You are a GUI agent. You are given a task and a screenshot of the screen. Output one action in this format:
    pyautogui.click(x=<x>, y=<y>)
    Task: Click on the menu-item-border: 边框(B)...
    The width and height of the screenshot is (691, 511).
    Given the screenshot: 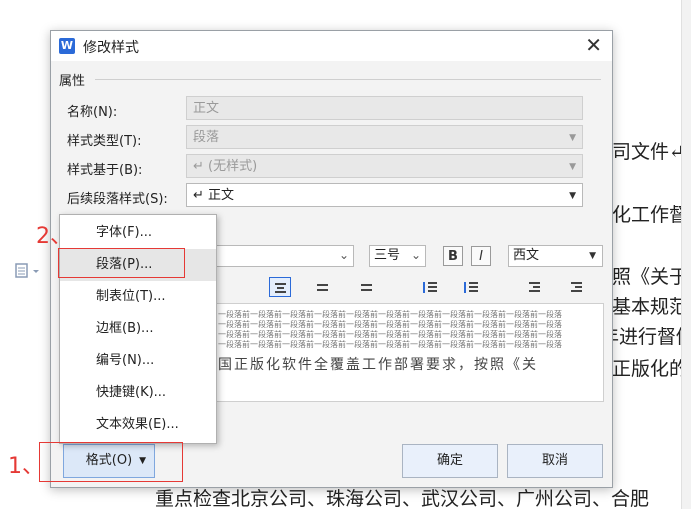 What is the action you would take?
    pyautogui.click(x=138, y=329)
    